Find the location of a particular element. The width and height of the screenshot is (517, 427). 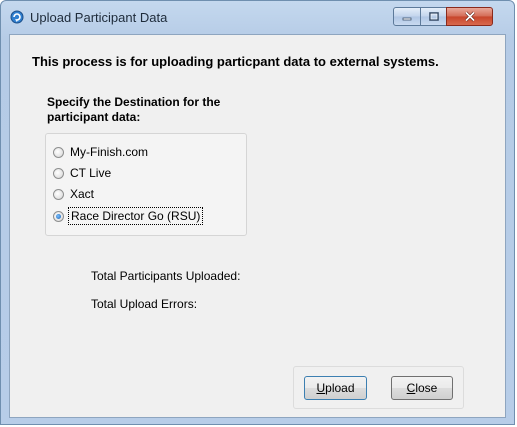

upload-mnemonic: U is located at coordinates (321, 388).